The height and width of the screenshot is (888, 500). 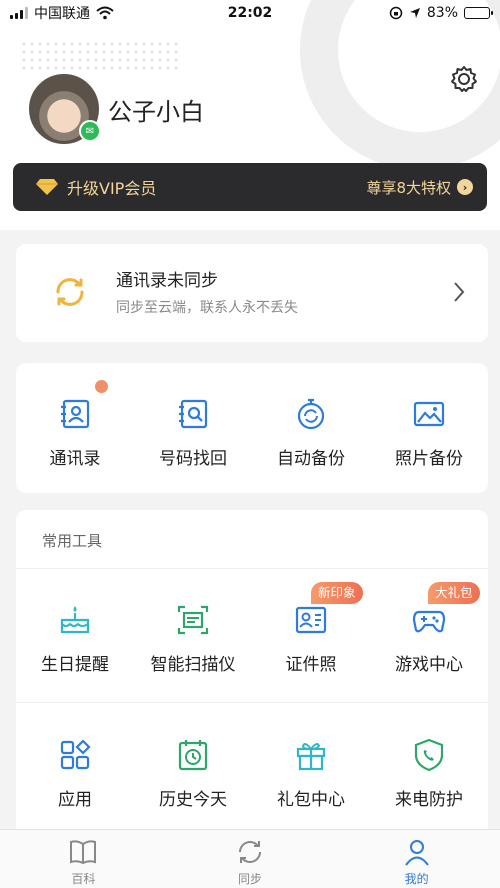 I want to click on status-bar: 中国联通 22:02 83%, so click(x=250, y=13).